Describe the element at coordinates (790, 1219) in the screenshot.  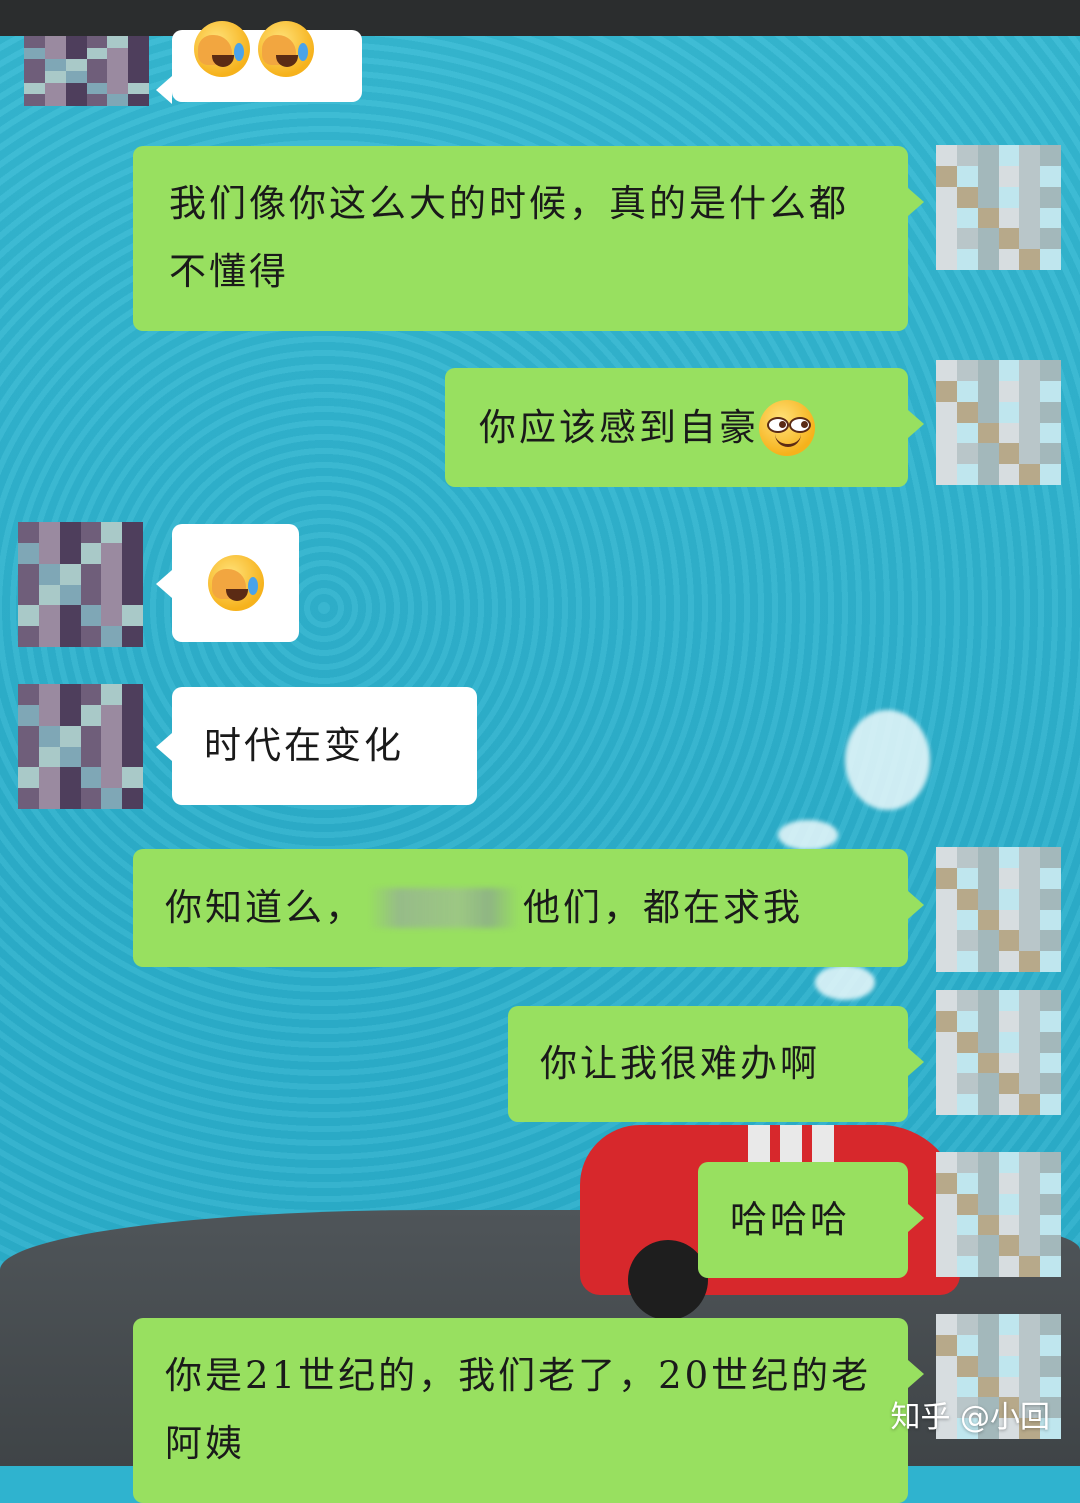
I see `message-text: 哈哈哈` at that location.